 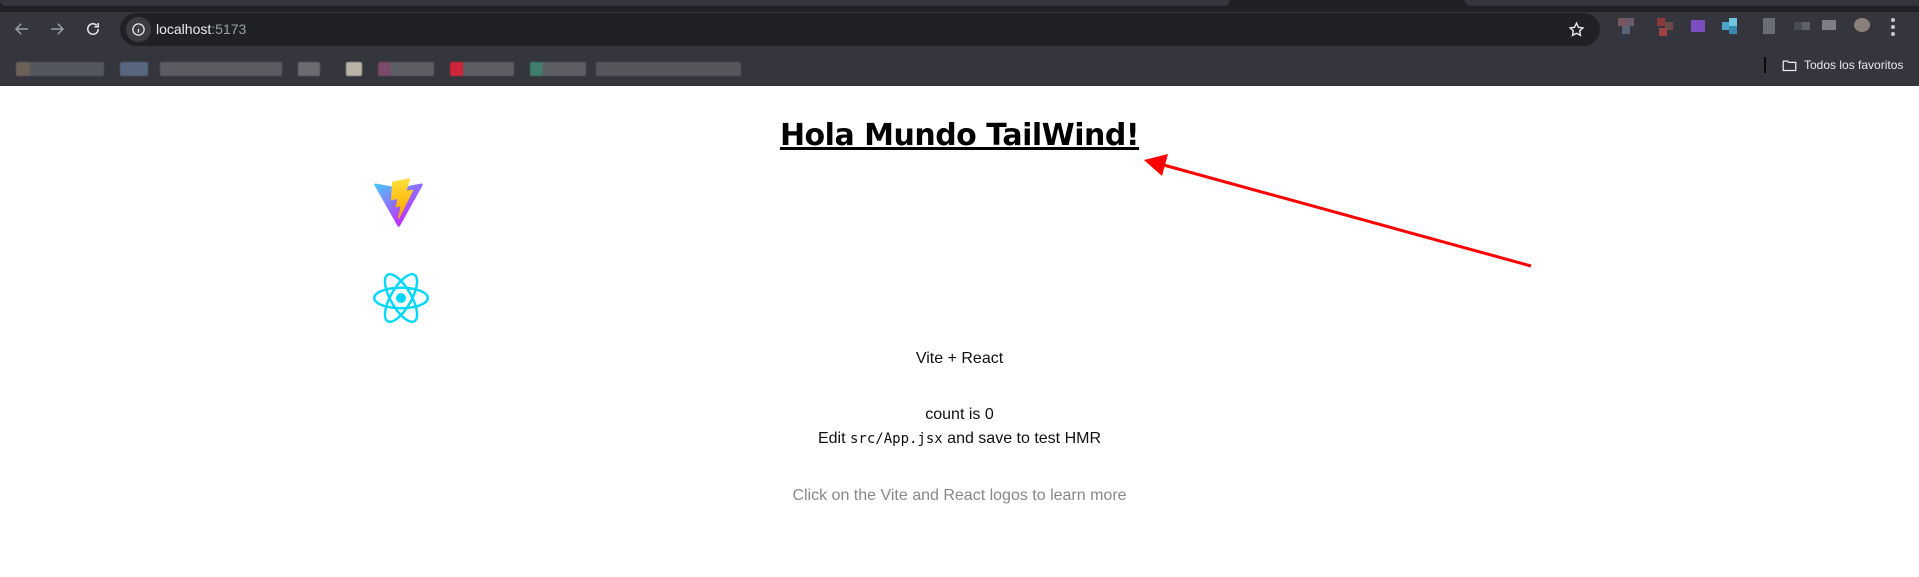 I want to click on count-row: count is 0, so click(x=959, y=415).